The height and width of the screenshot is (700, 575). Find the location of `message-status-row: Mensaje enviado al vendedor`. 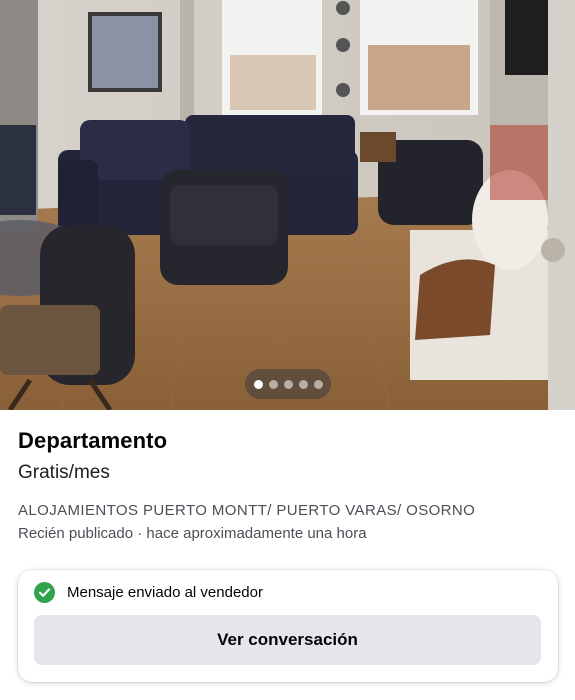

message-status-row: Mensaje enviado al vendedor is located at coordinates (148, 592).